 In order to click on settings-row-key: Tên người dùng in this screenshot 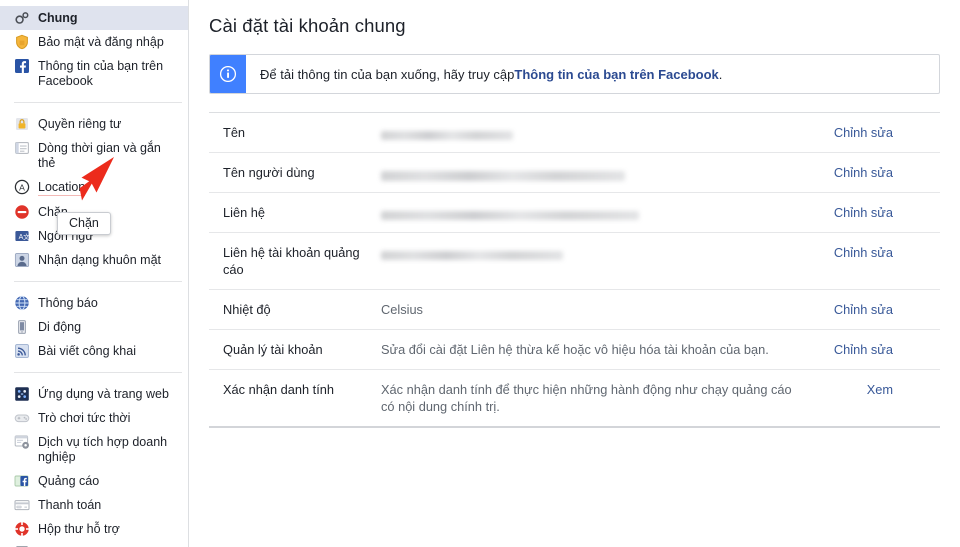, I will do `click(269, 172)`.